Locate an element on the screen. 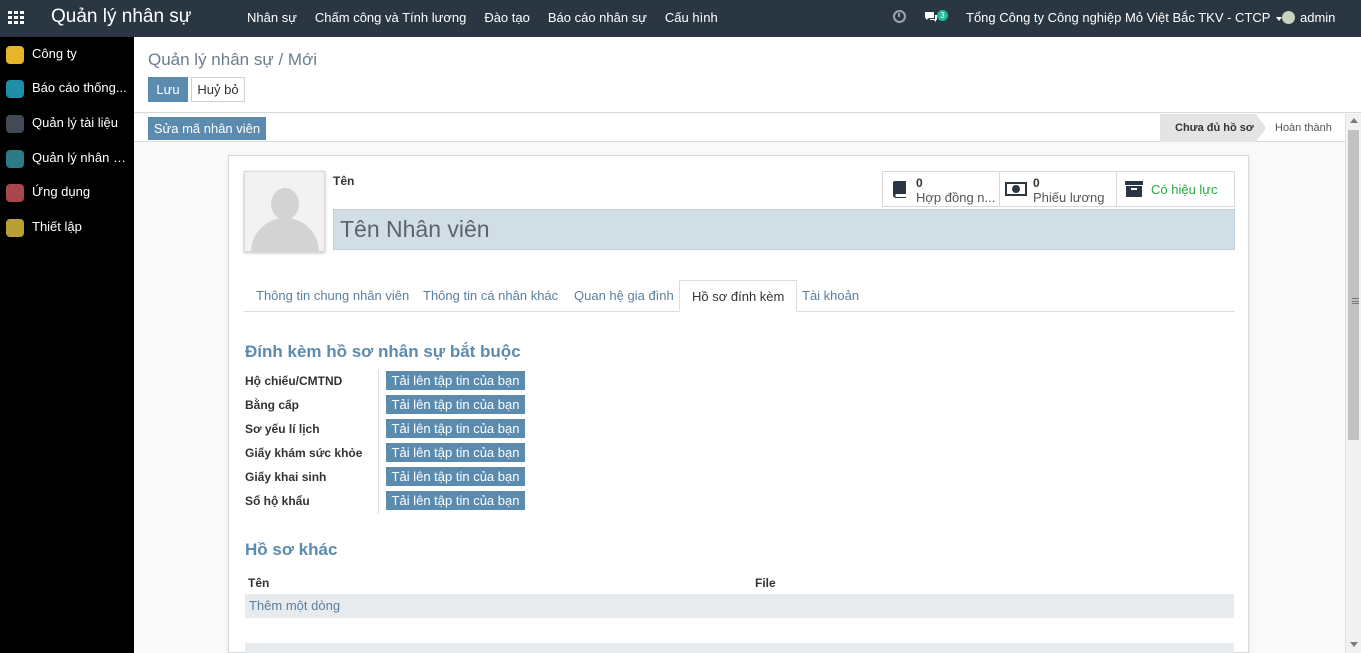  doc-label-birth: Giấy khai sinh is located at coordinates (286, 477).